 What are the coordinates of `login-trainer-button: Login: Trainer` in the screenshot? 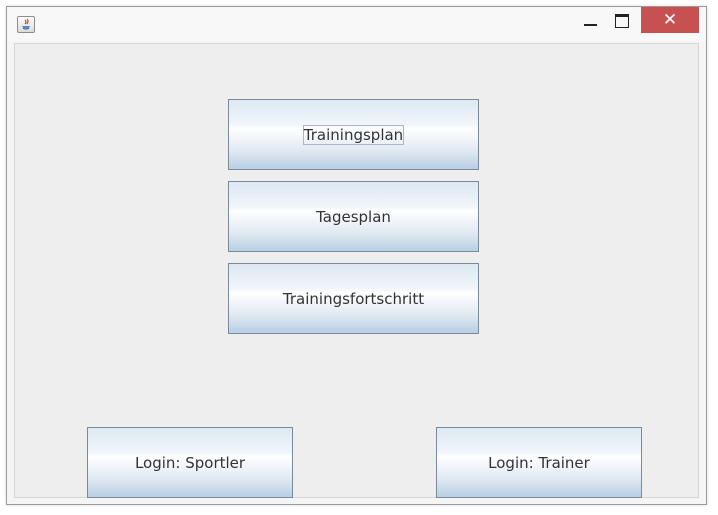 It's located at (539, 462).